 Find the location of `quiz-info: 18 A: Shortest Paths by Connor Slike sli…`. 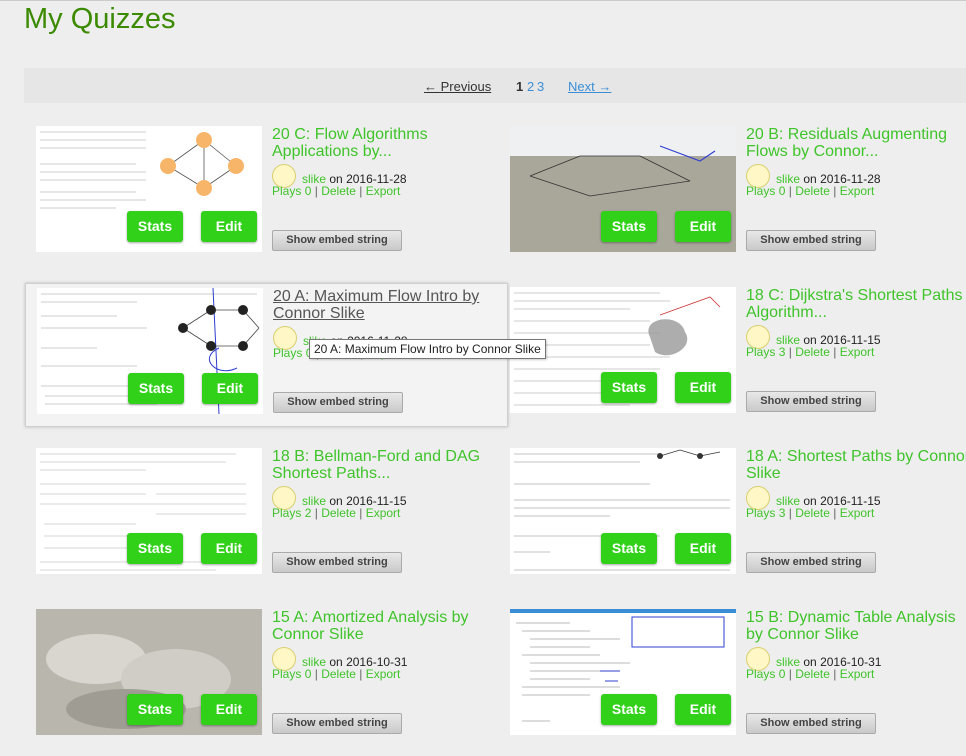

quiz-info: 18 A: Shortest Paths by Connor Slike sli… is located at coordinates (856, 510).